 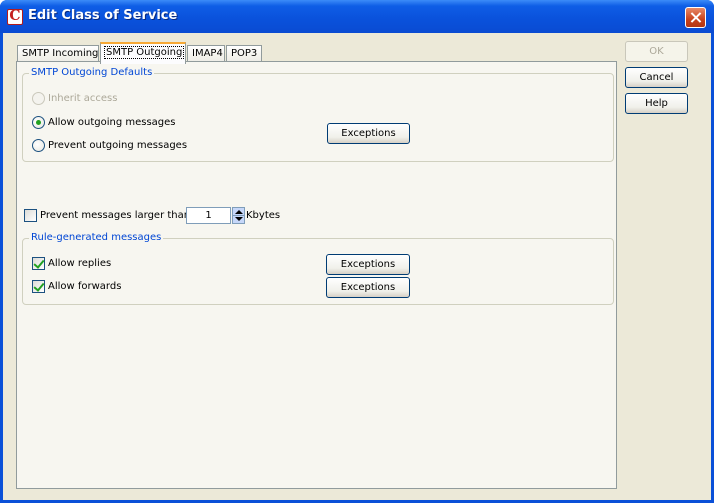 I want to click on replies-exceptions-button: Exceptions, so click(x=368, y=264).